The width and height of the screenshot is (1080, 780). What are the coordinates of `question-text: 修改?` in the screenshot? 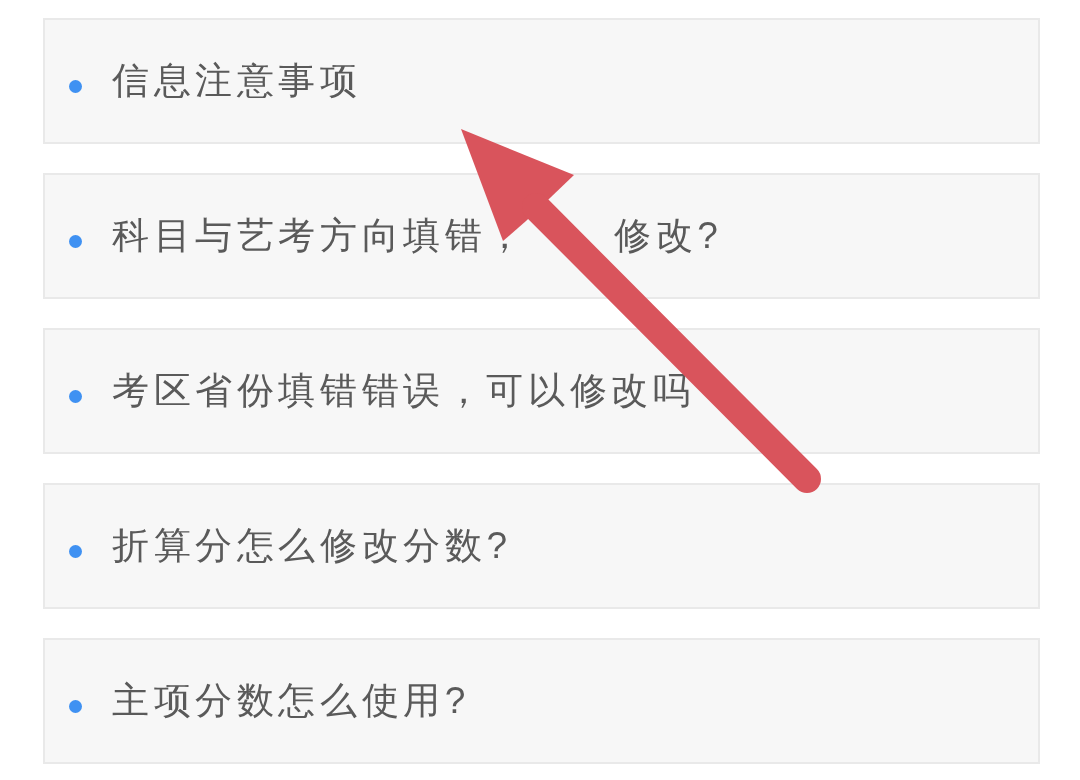 It's located at (668, 236).